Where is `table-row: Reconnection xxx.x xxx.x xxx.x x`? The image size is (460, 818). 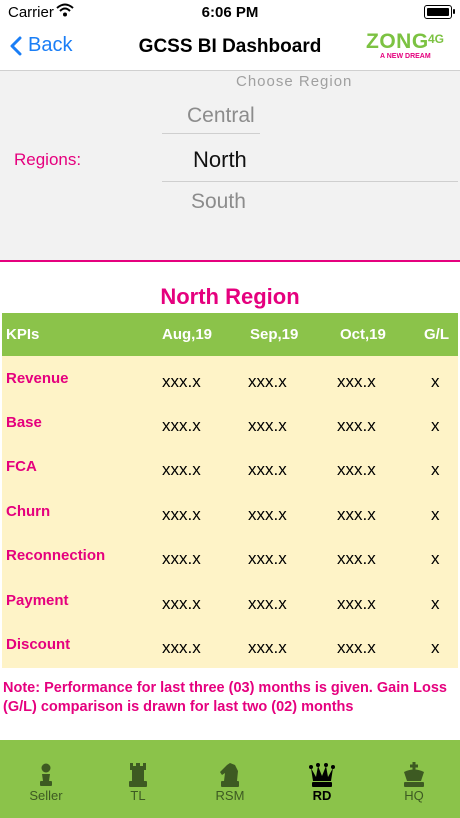
table-row: Reconnection xxx.x xxx.x xxx.x x is located at coordinates (230, 555).